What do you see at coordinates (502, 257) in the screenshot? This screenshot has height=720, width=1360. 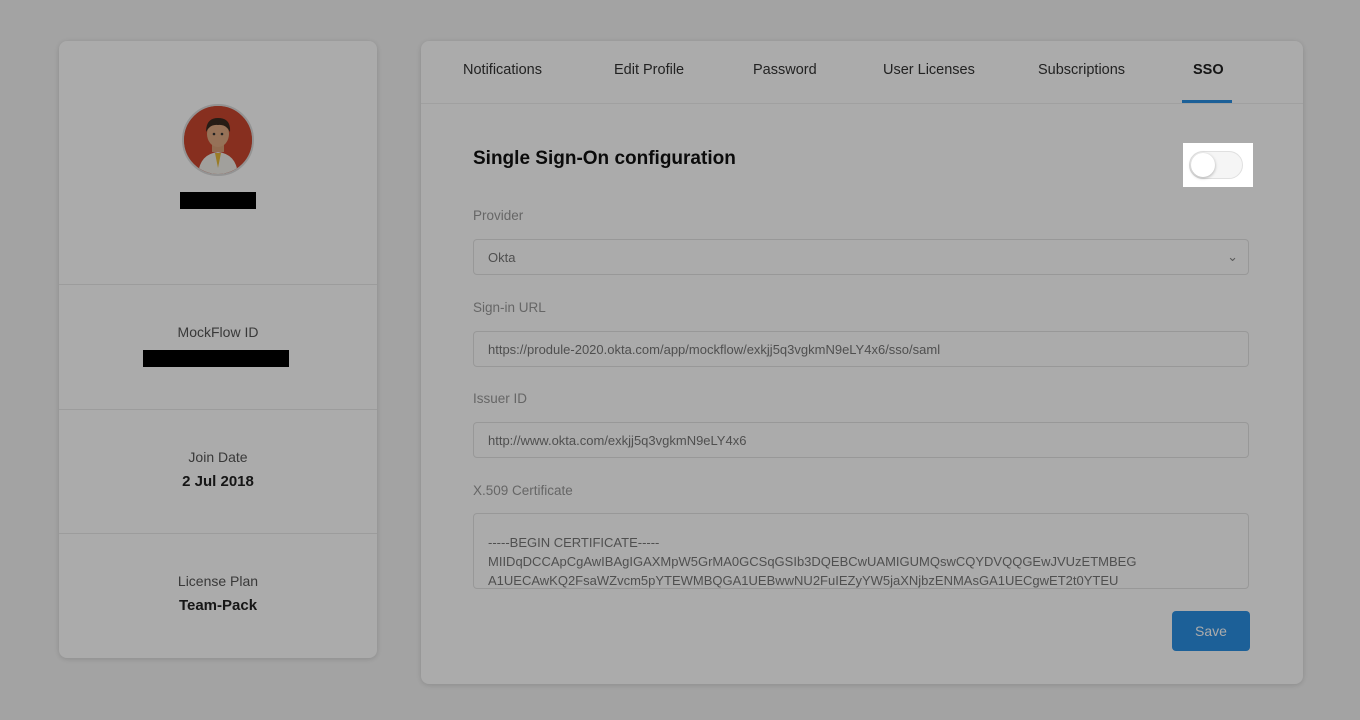 I see `provider-select-value: Okta` at bounding box center [502, 257].